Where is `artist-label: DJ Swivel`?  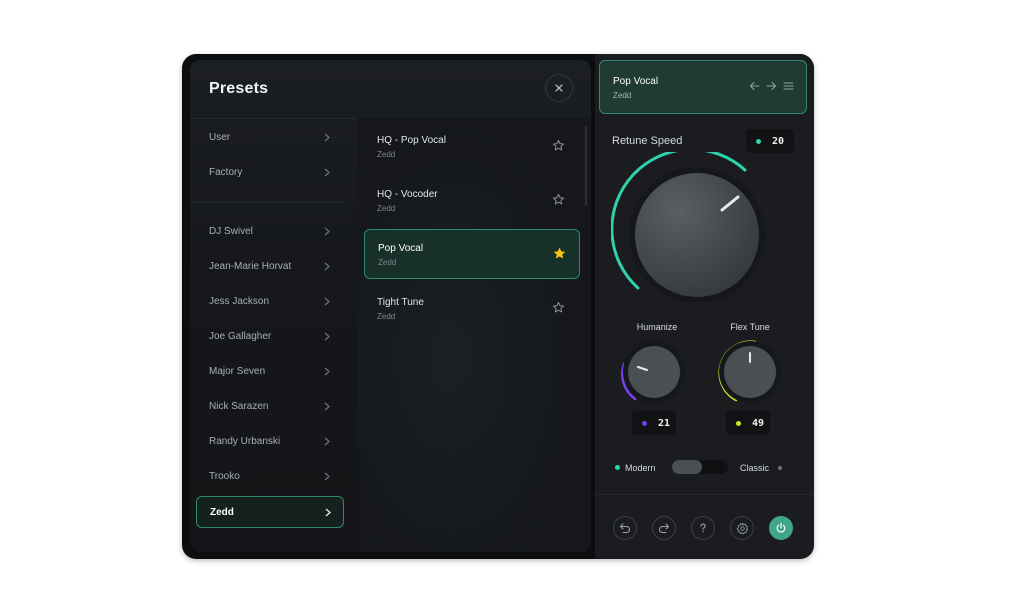 artist-label: DJ Swivel is located at coordinates (231, 231).